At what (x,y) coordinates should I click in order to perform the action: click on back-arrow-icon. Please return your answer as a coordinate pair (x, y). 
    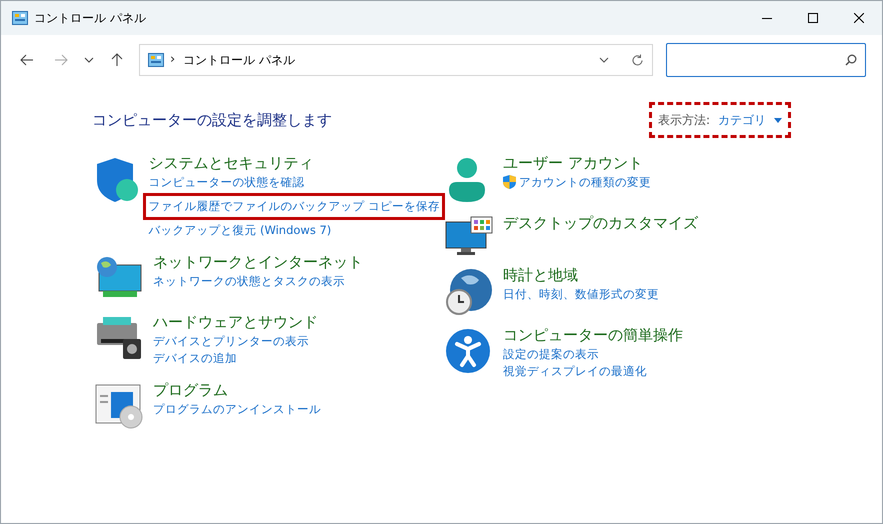
    Looking at the image, I should click on (27, 60).